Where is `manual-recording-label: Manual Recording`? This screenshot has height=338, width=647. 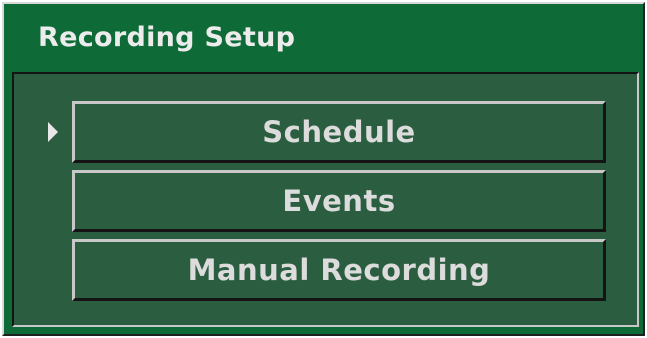
manual-recording-label: Manual Recording is located at coordinates (339, 270).